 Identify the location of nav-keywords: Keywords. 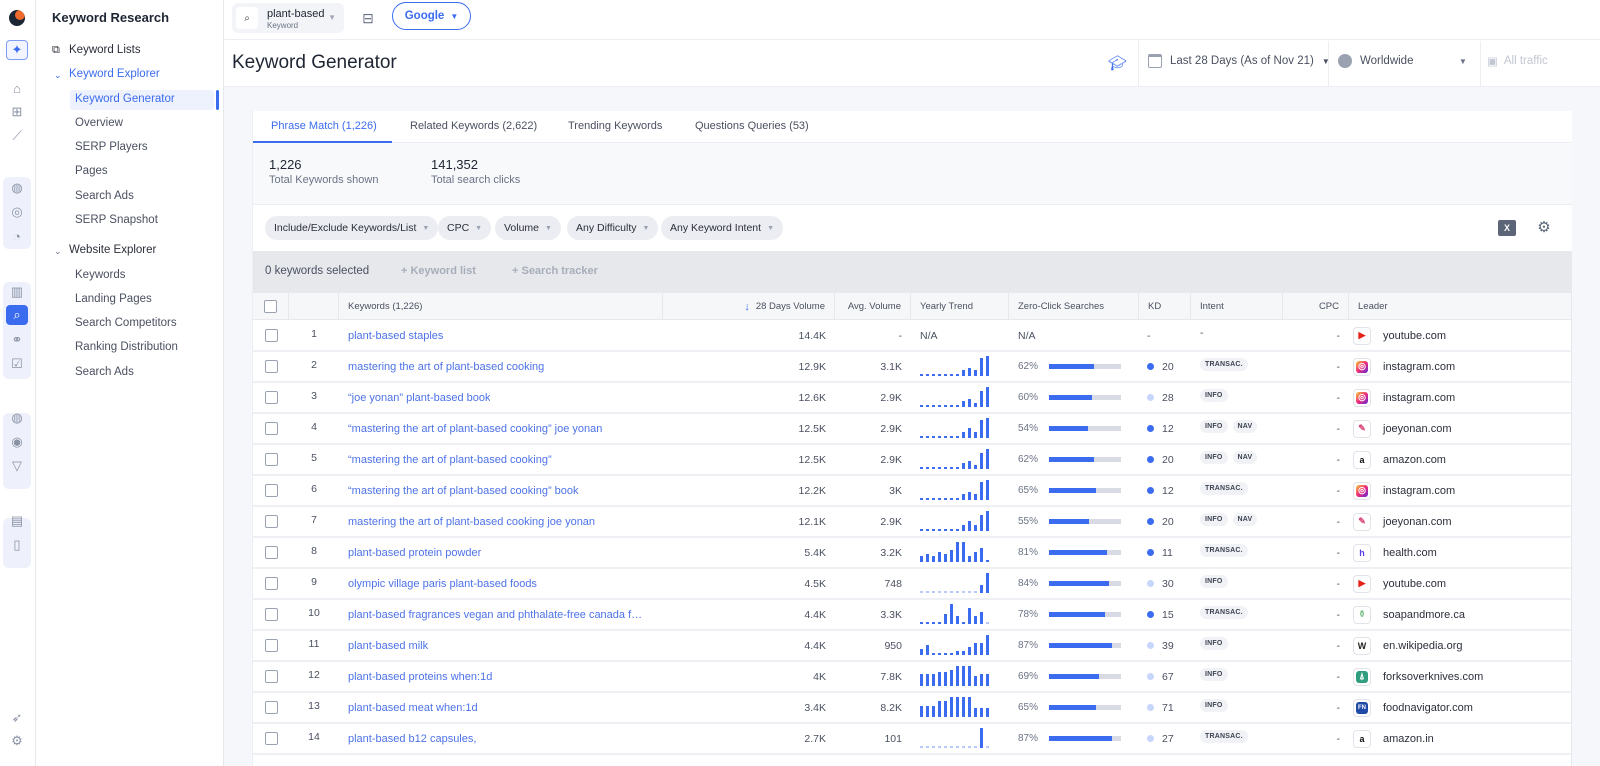
(100, 275).